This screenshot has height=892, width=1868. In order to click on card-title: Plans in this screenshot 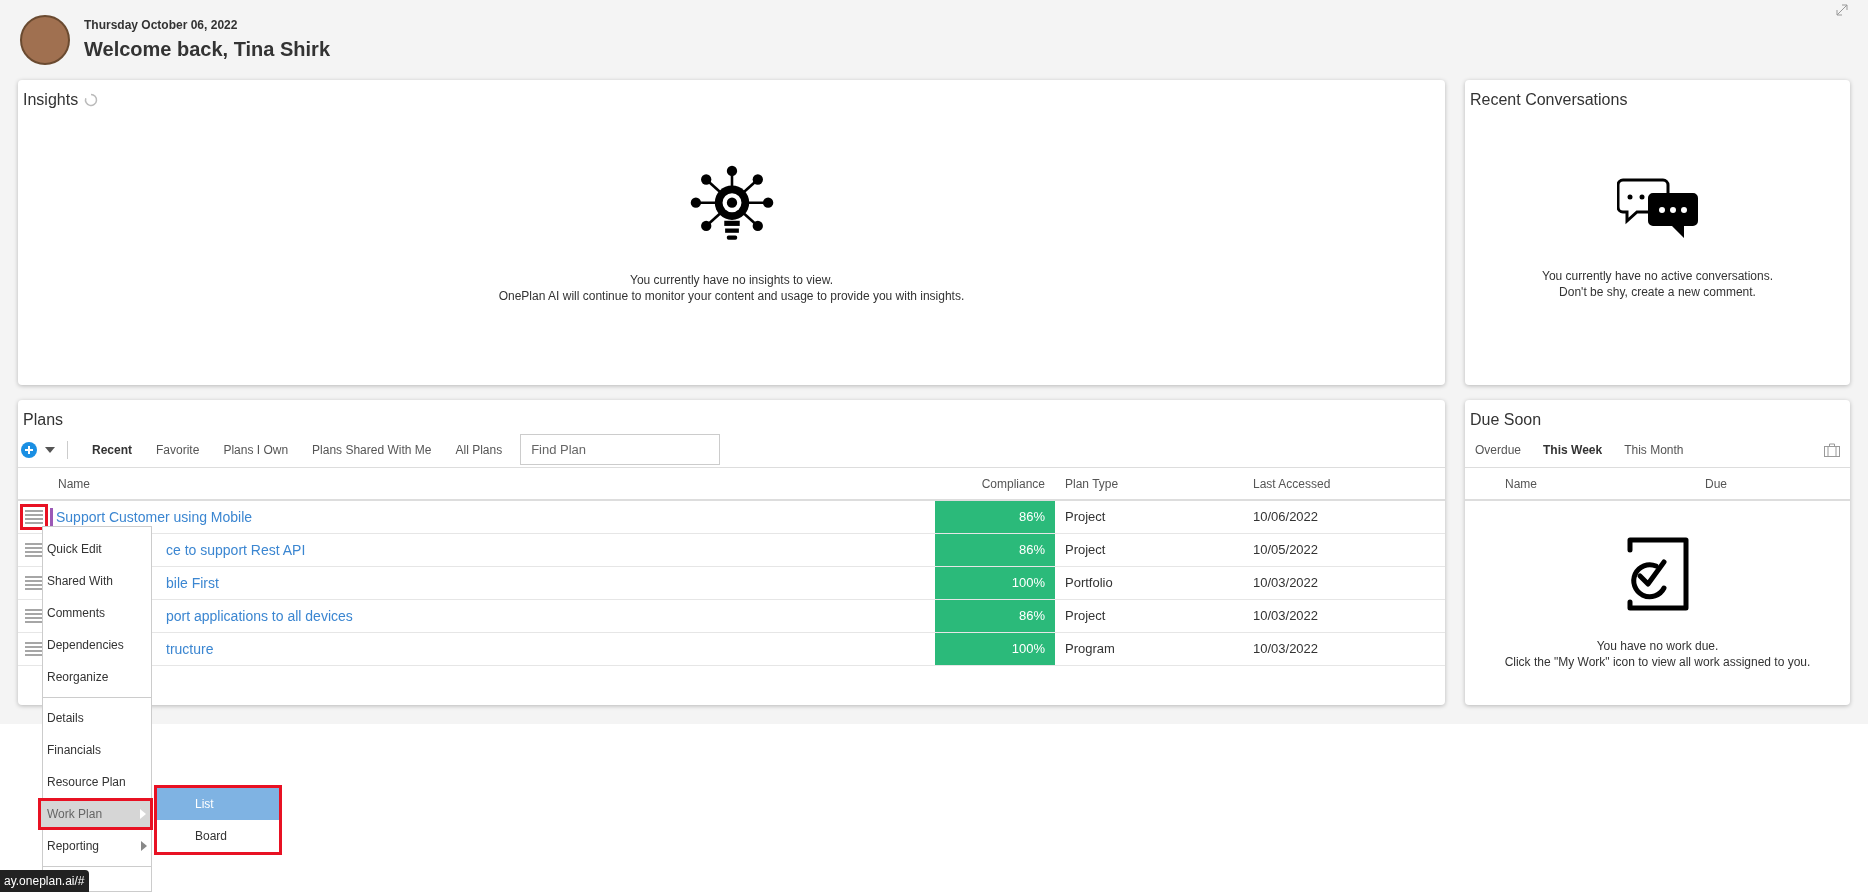, I will do `click(43, 419)`.